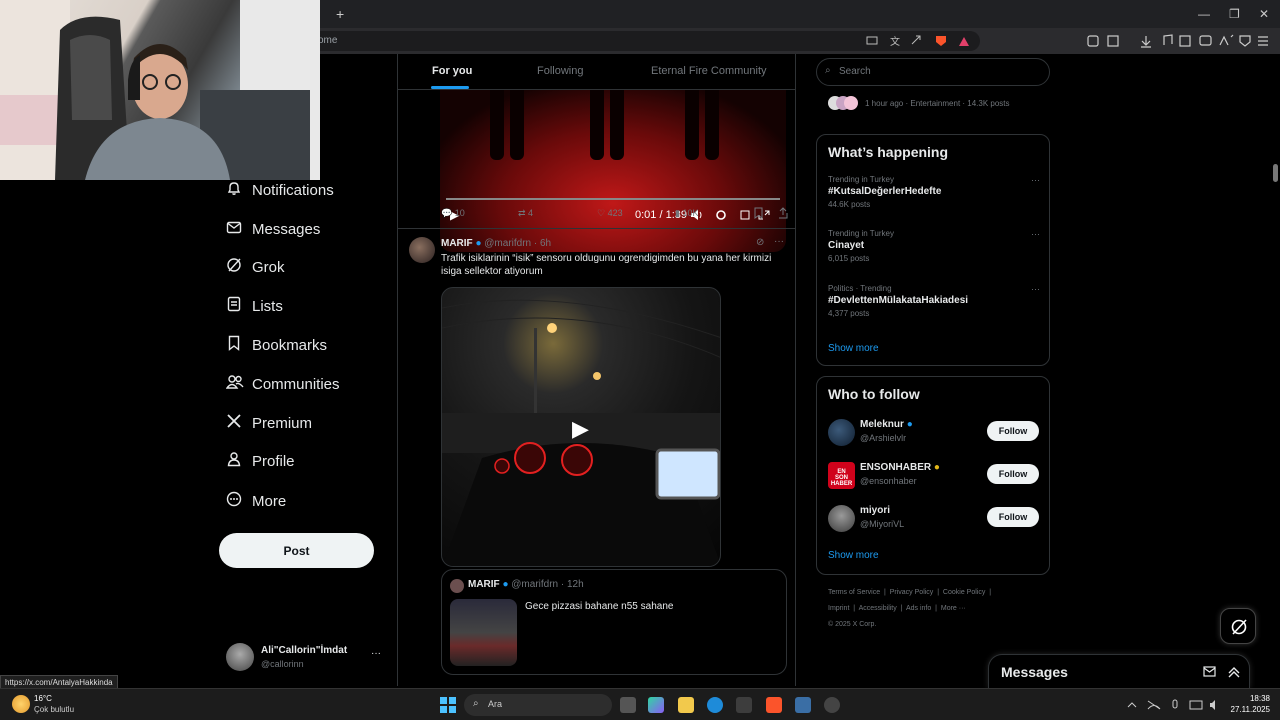  What do you see at coordinates (912, 592) in the screenshot?
I see `footer-link: Privacy Policy` at bounding box center [912, 592].